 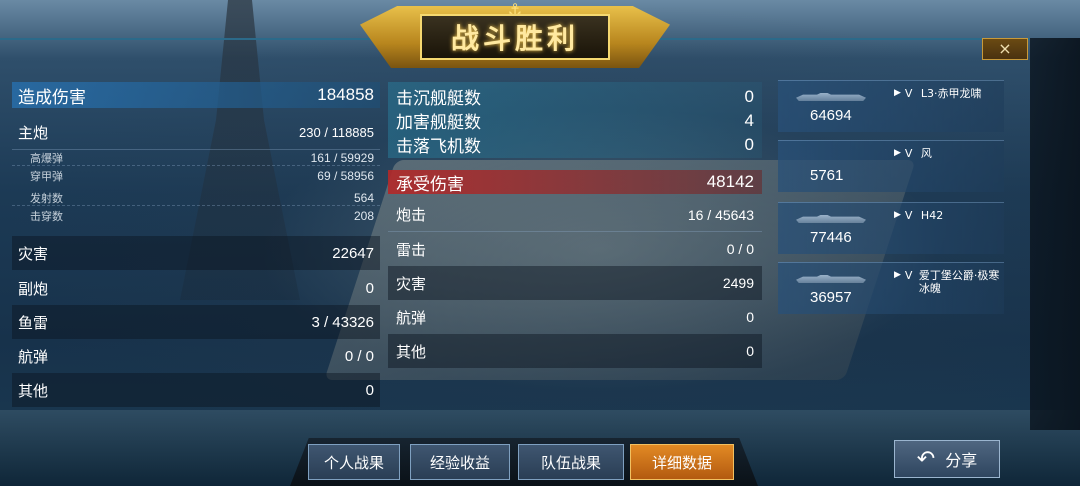 I want to click on stat-value: 3 / 43326, so click(x=342, y=322).